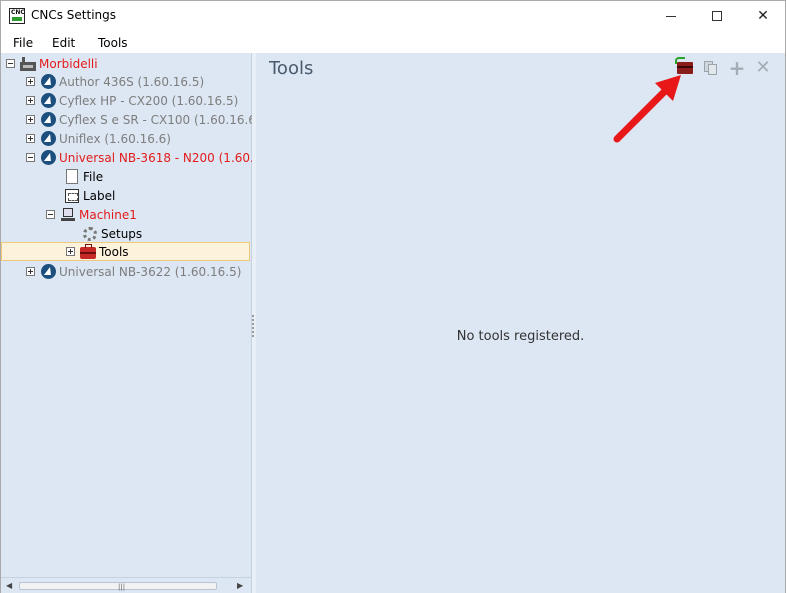 Image resolution: width=786 pixels, height=593 pixels. What do you see at coordinates (9, 585) in the screenshot?
I see `scroll-left-icon: ◀` at bounding box center [9, 585].